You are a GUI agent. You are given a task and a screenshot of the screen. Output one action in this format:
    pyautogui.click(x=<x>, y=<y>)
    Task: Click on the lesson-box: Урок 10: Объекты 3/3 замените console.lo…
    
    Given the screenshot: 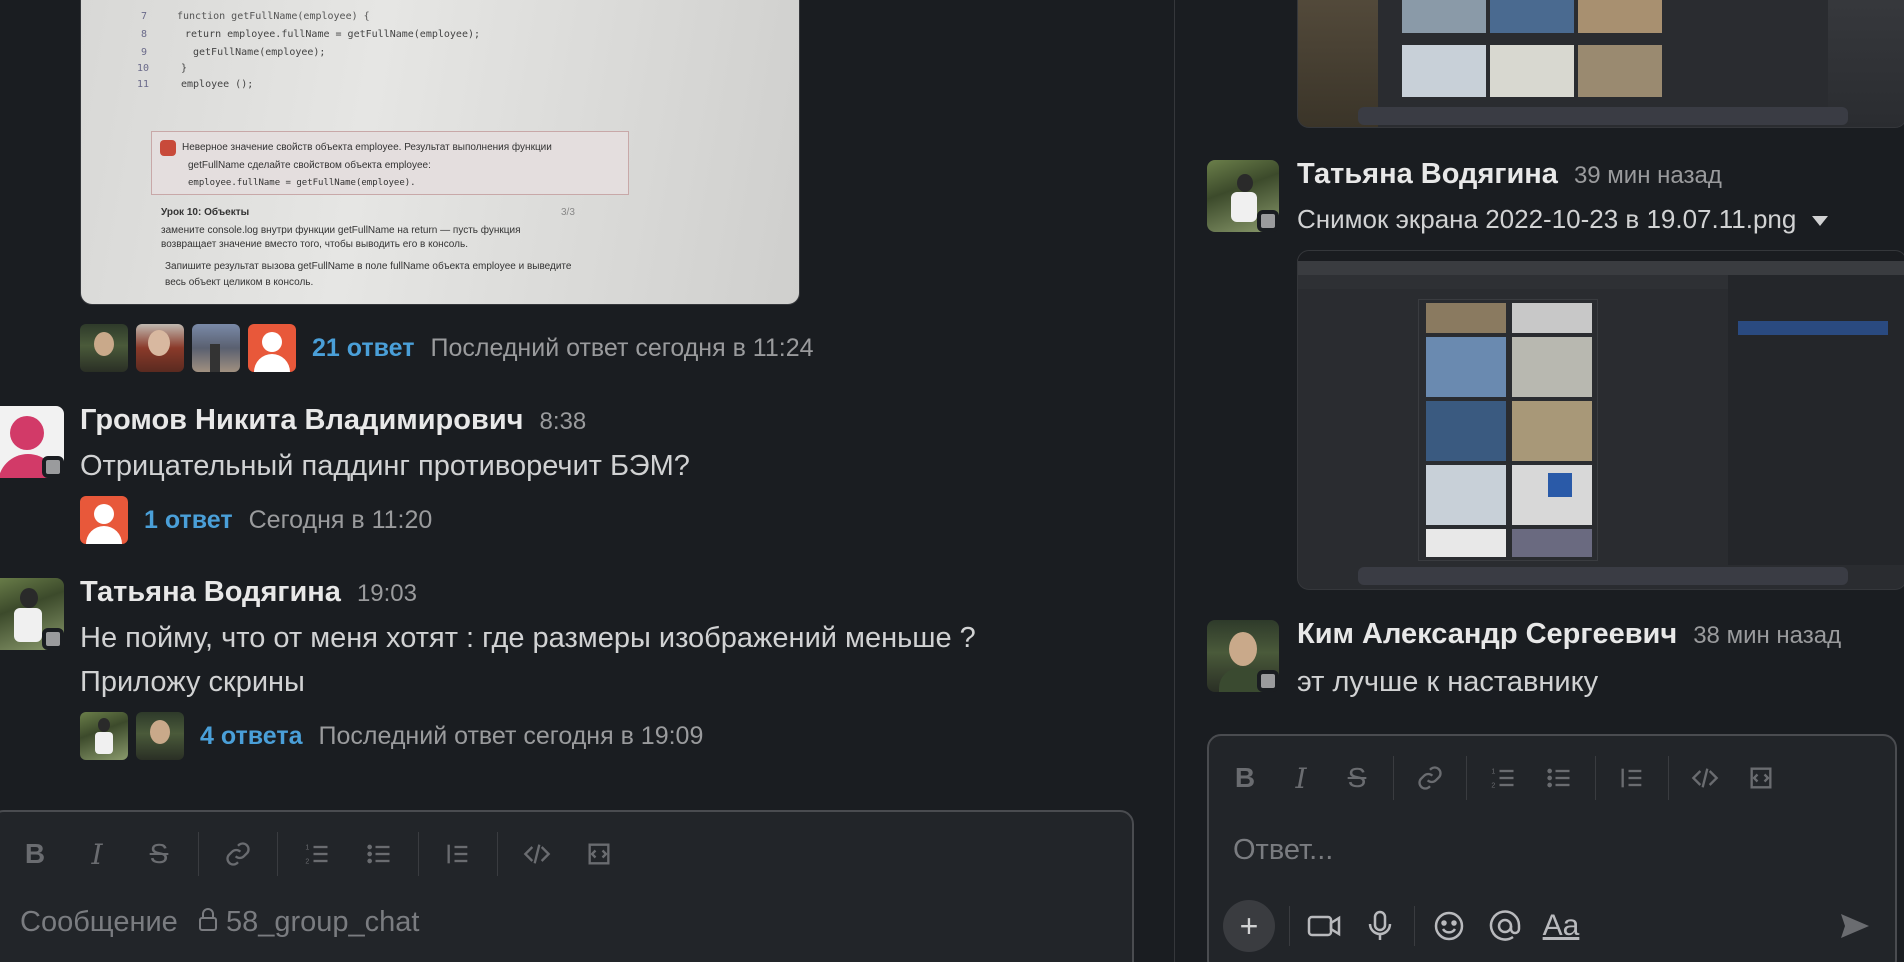 What is the action you would take?
    pyautogui.click(x=368, y=247)
    